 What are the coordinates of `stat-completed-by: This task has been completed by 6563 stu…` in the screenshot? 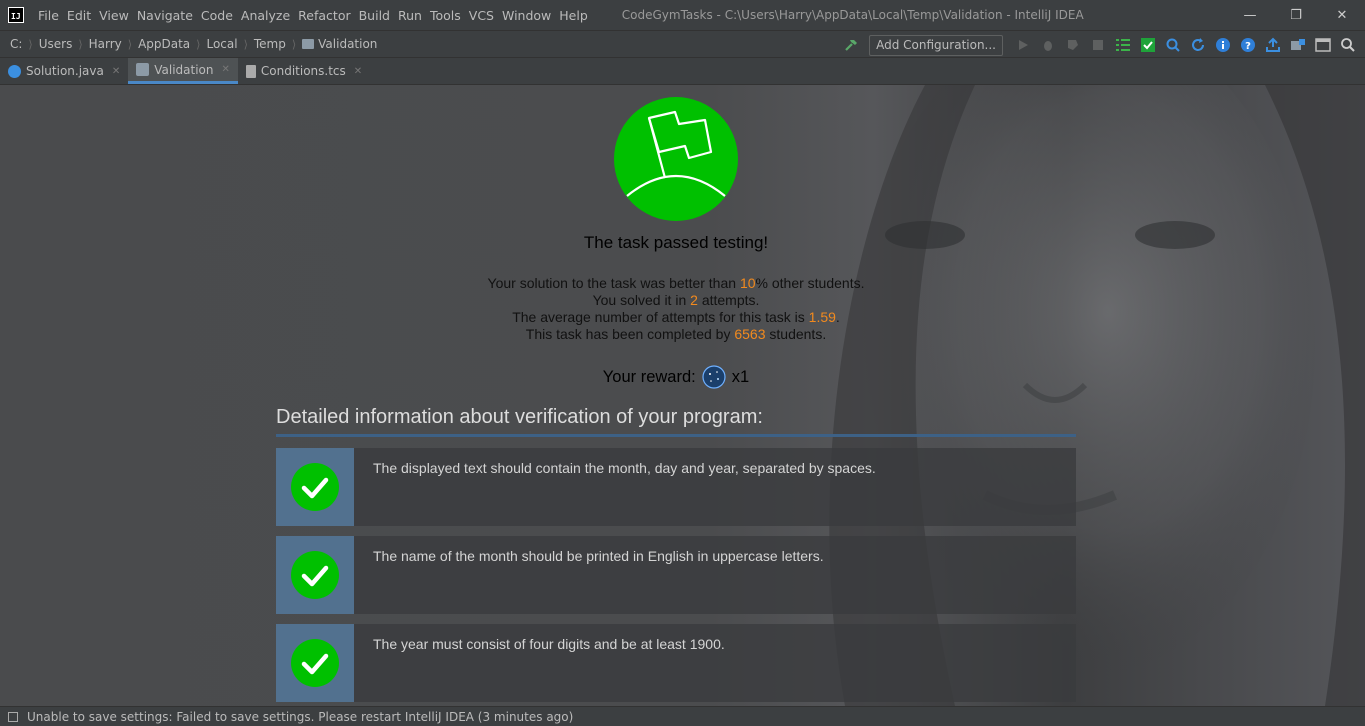 It's located at (676, 334).